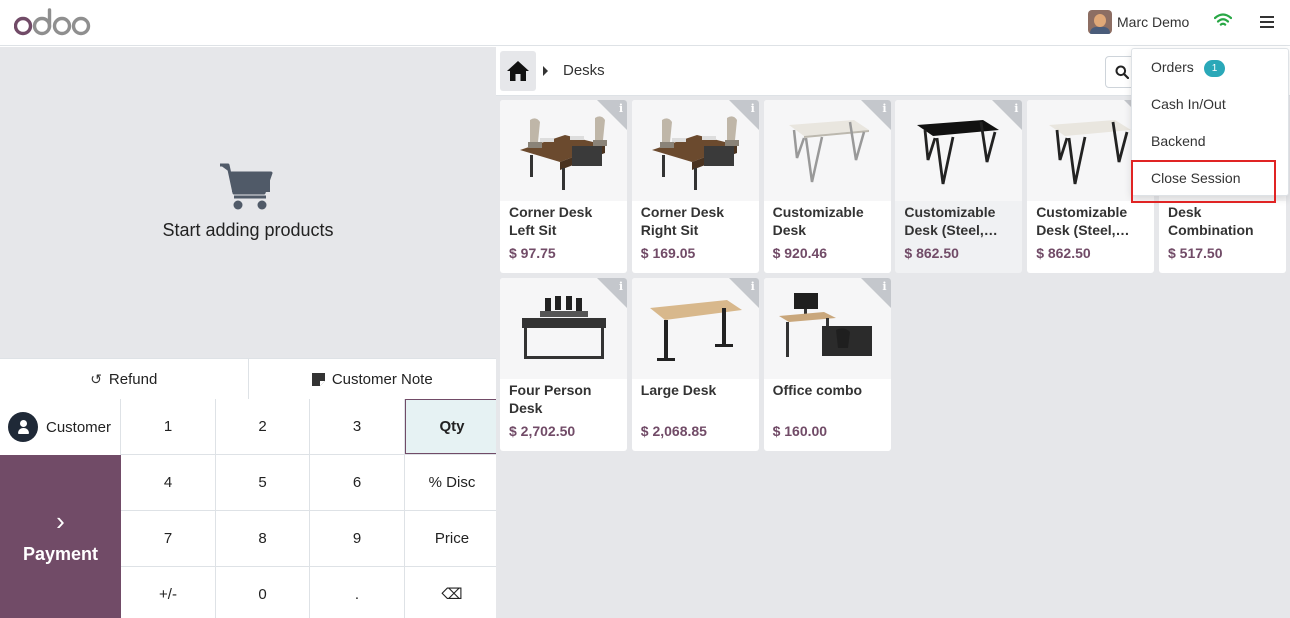 The width and height of the screenshot is (1290, 618). Describe the element at coordinates (96, 378) in the screenshot. I see `undo-icon: ↺` at that location.